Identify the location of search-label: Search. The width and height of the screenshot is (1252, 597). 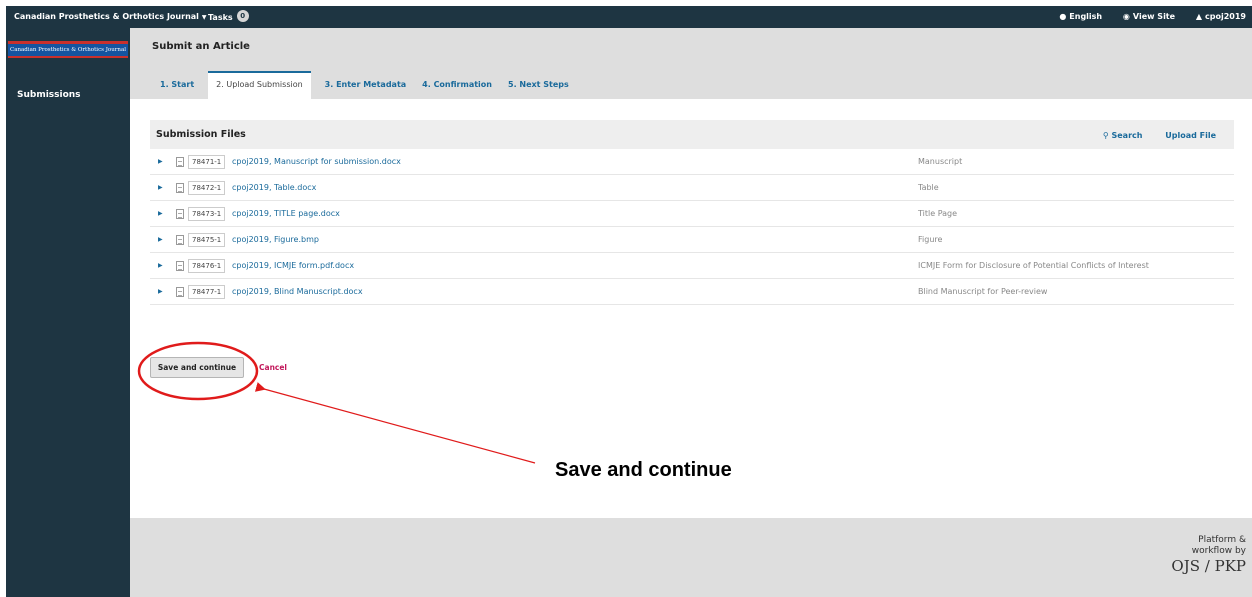
(1127, 135).